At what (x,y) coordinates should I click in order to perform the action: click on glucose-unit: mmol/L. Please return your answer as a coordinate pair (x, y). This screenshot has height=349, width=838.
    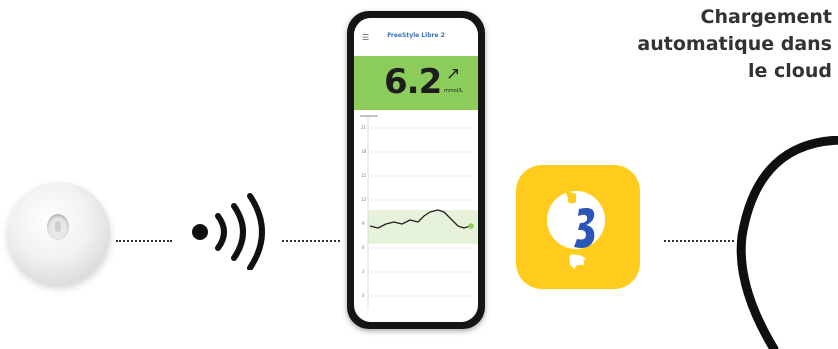
    Looking at the image, I should click on (453, 91).